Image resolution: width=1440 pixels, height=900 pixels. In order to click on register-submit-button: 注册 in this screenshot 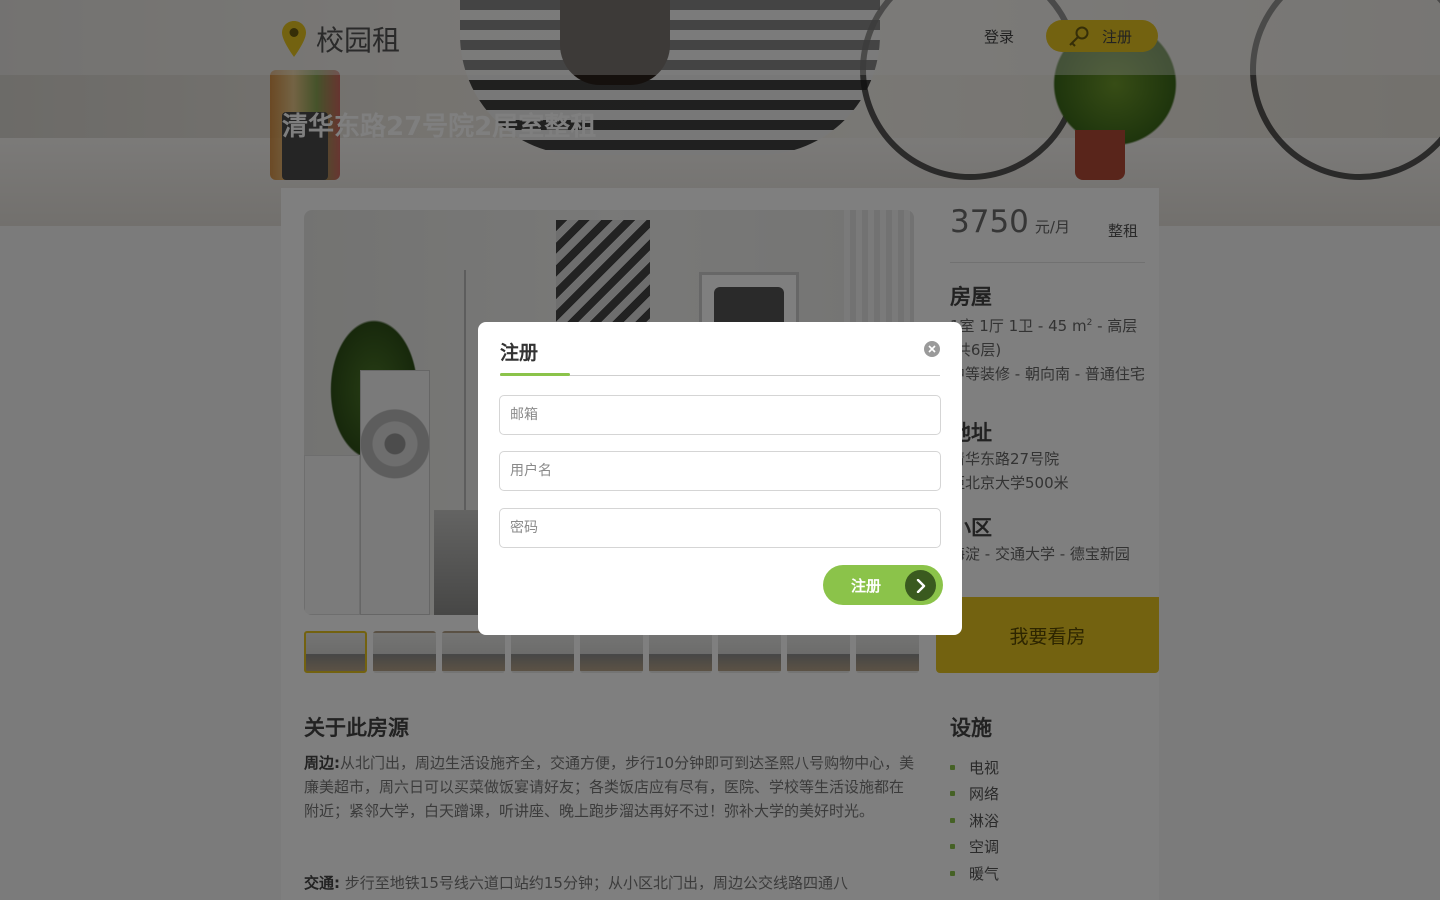, I will do `click(883, 585)`.